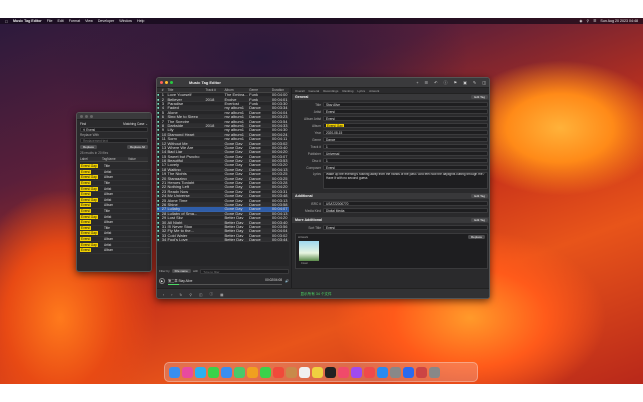 The width and height of the screenshot is (643, 402). I want to click on edit-tag-button-more: Edit Tag, so click(479, 220).